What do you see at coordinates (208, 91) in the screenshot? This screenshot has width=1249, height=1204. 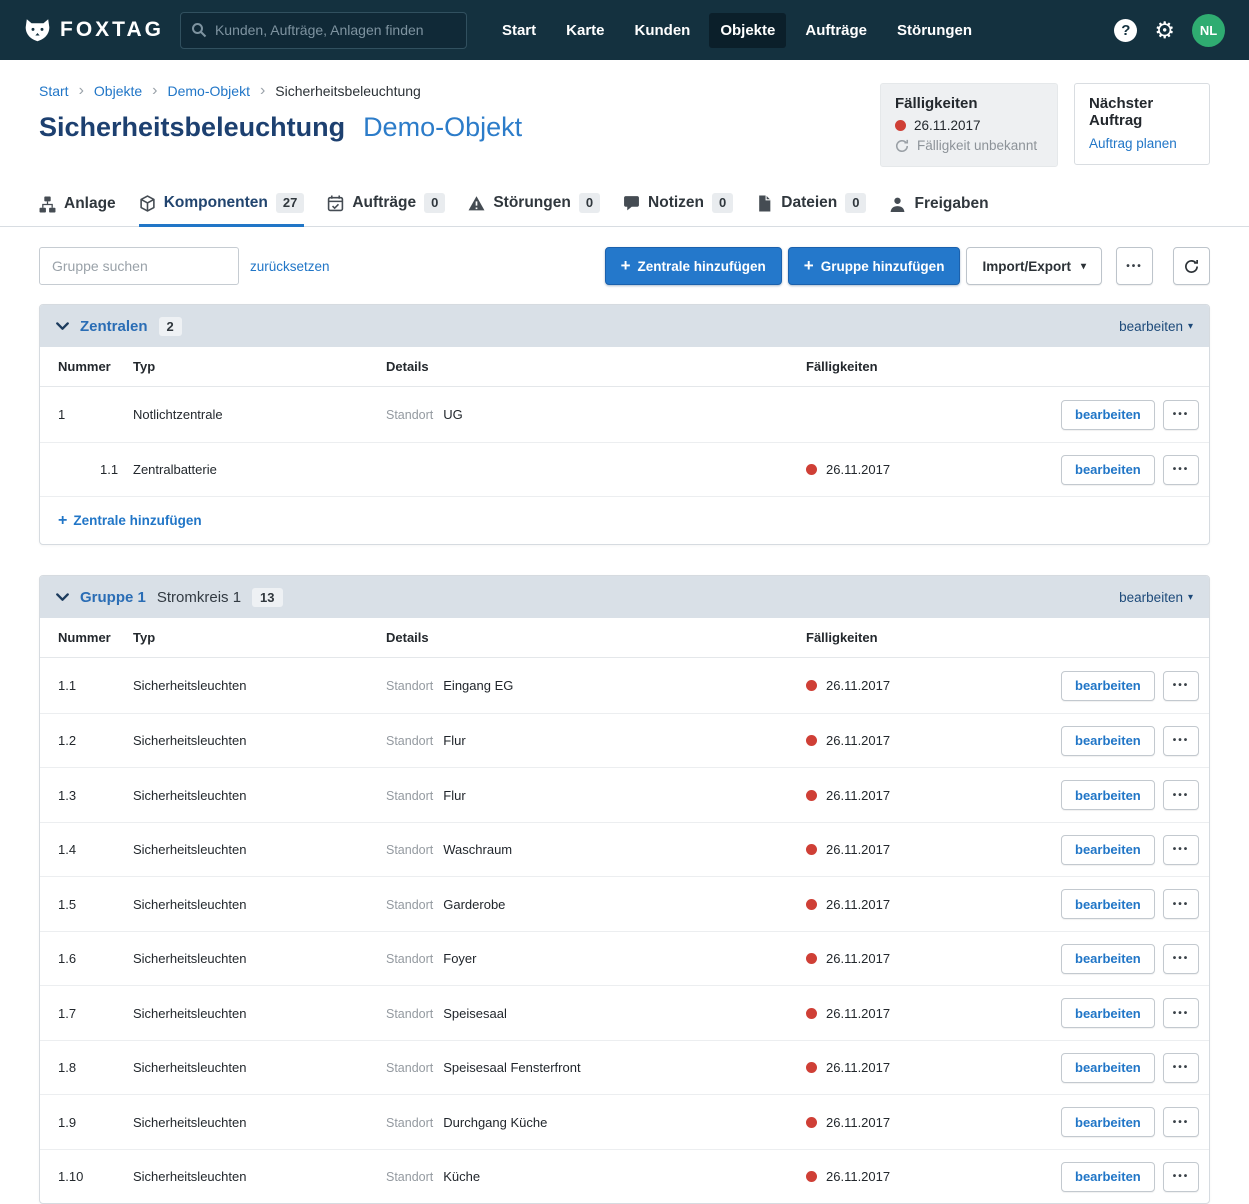 I see `breadcrumb-demo-objekt: Demo-Objekt` at bounding box center [208, 91].